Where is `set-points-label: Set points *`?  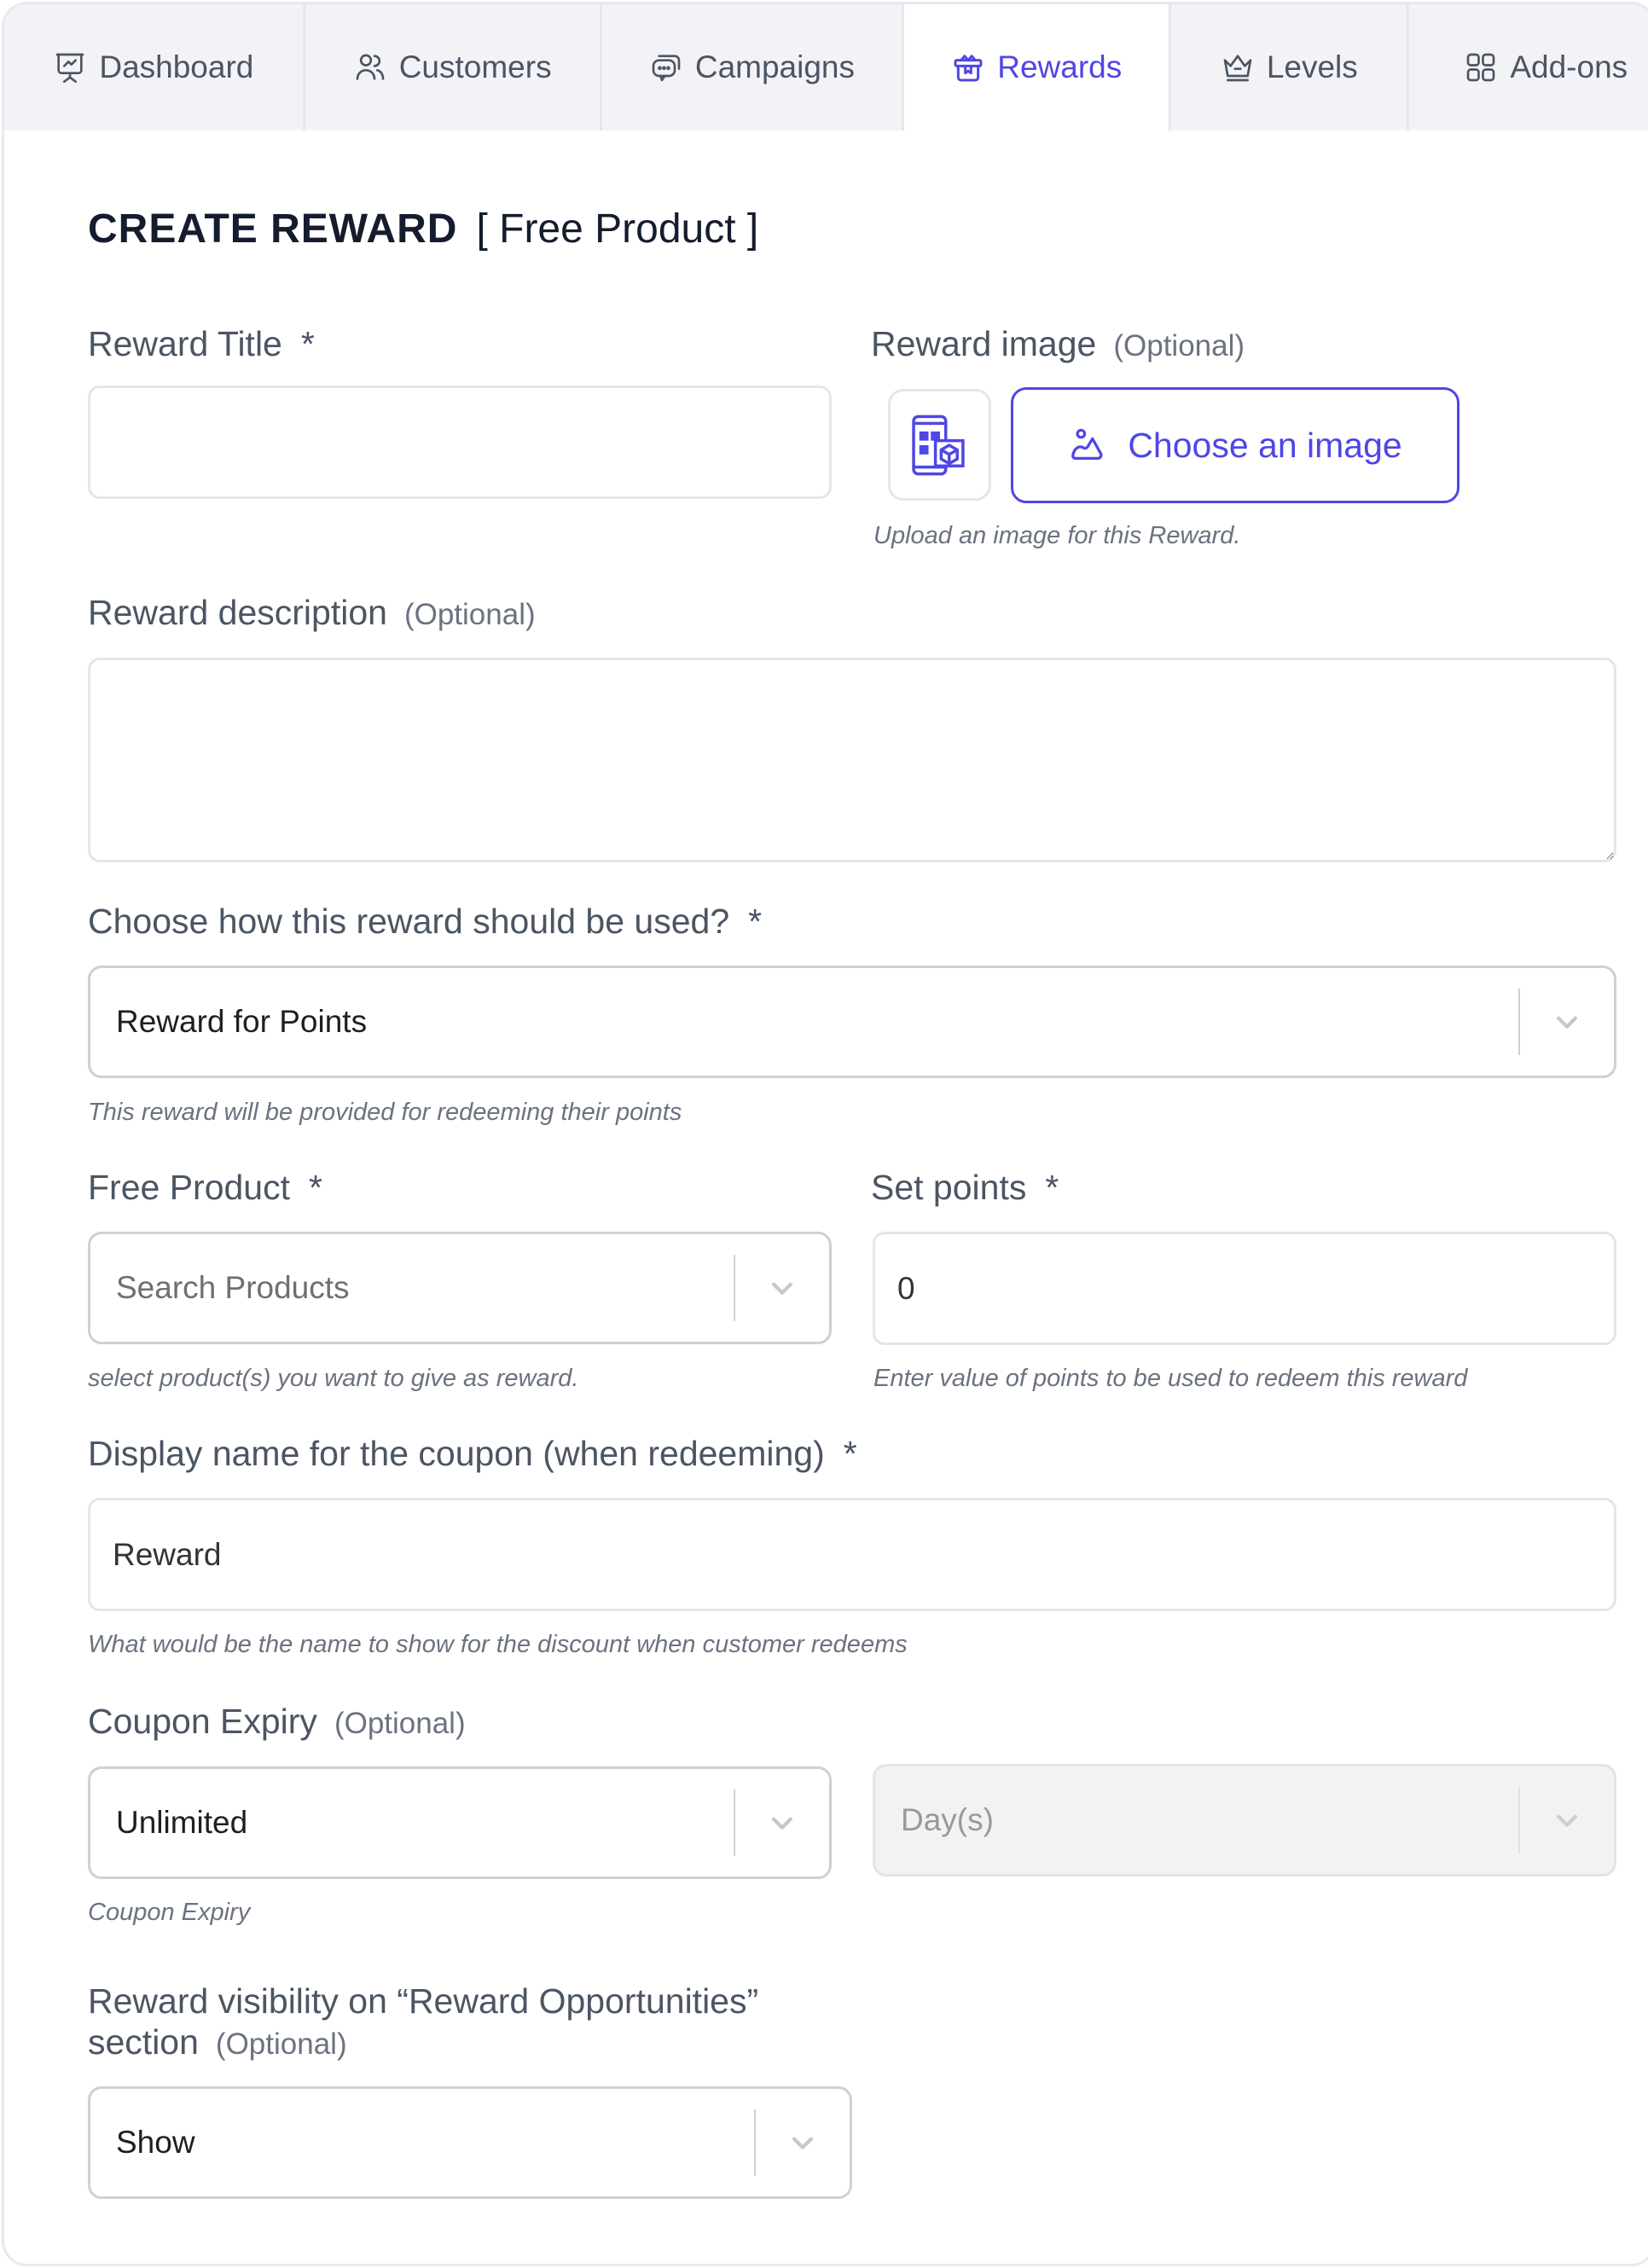 set-points-label: Set points * is located at coordinates (965, 1188).